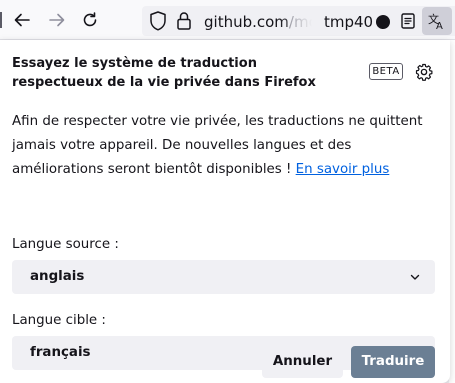  Describe the element at coordinates (246, 22) in the screenshot. I see `url-domain: github.com` at that location.